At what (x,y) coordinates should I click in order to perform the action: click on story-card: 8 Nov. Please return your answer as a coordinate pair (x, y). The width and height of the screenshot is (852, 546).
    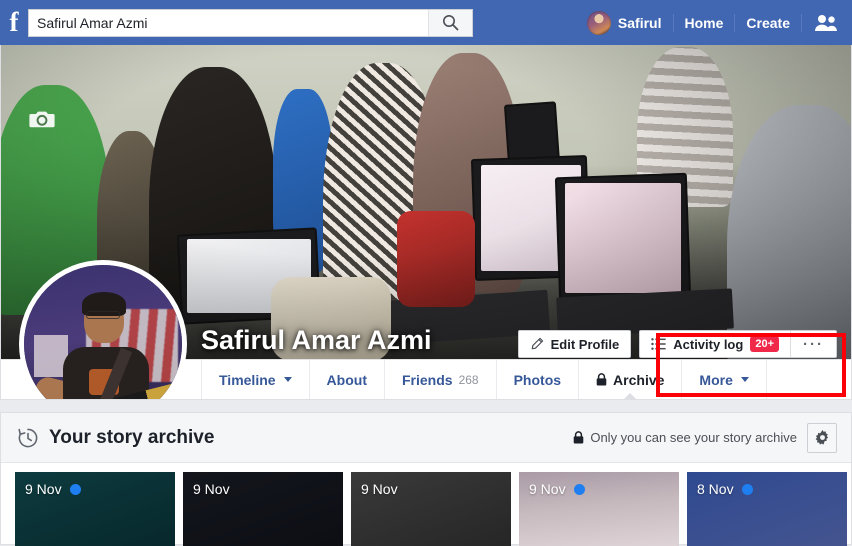
    Looking at the image, I should click on (767, 509).